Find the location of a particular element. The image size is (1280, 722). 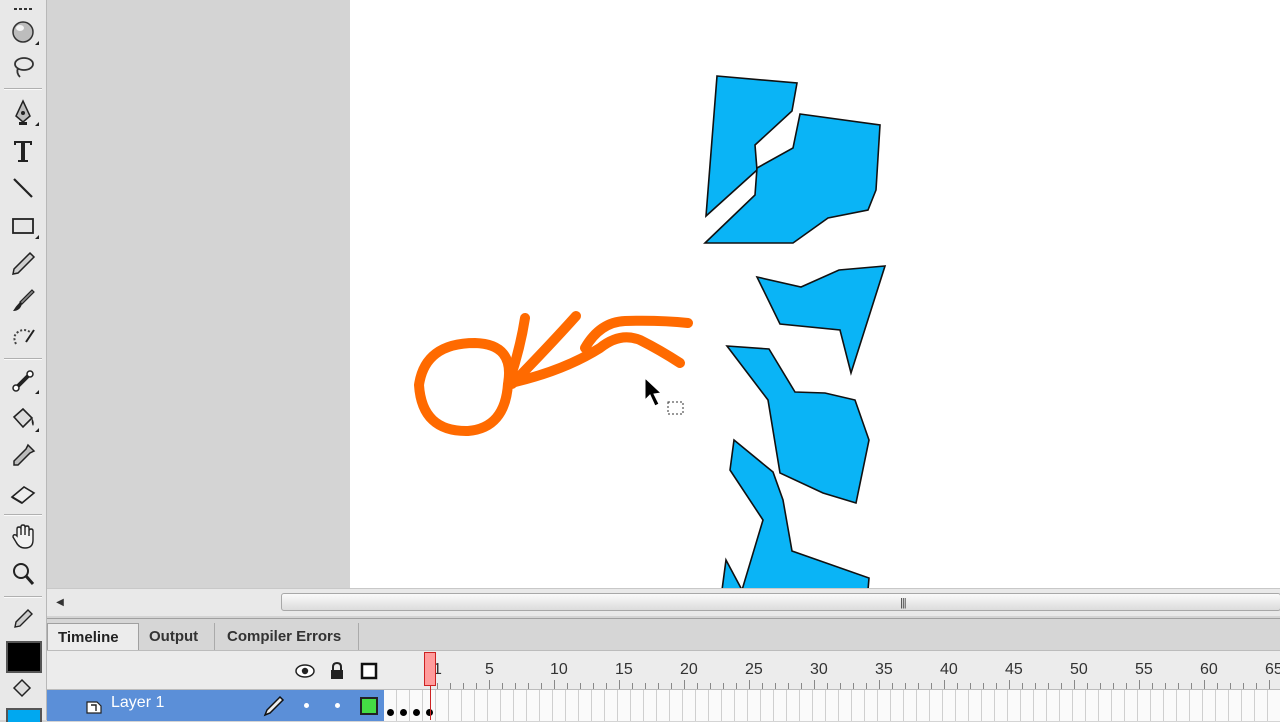

tab-timeline: Timeline is located at coordinates (93, 637).